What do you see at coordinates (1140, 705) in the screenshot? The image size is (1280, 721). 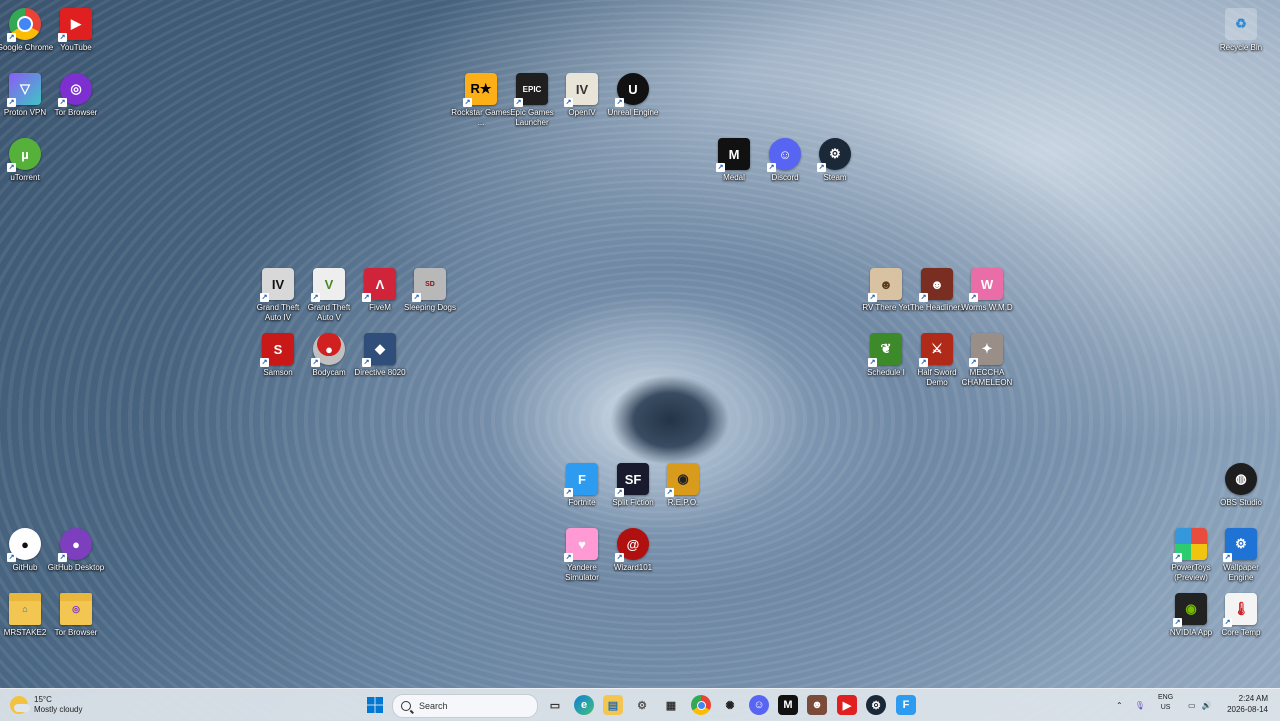 I see `microphone-icon: 🎙` at bounding box center [1140, 705].